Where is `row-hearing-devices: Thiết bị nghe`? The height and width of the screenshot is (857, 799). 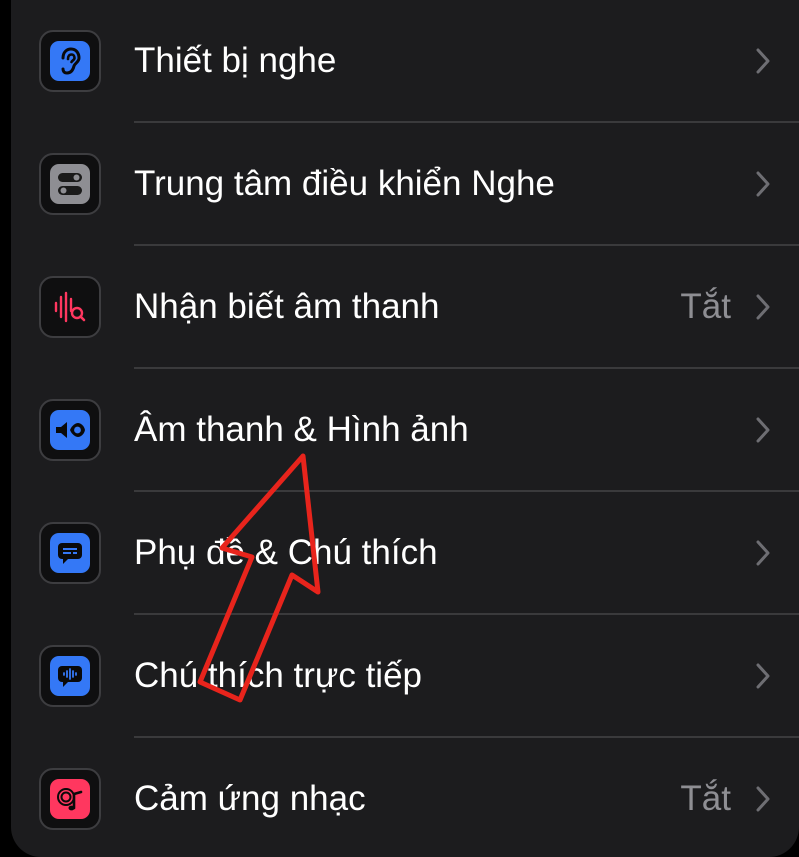
row-hearing-devices: Thiết bị nghe is located at coordinates (405, 61).